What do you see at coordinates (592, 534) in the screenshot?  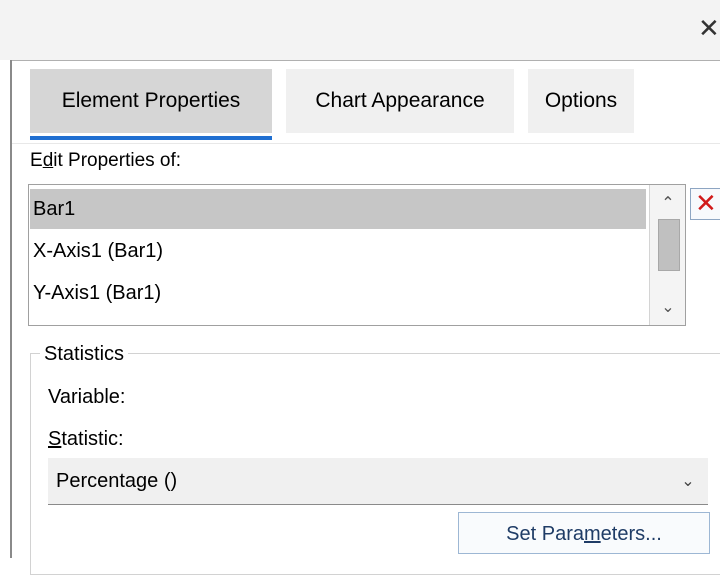 I see `set-params-mnemonic: m` at bounding box center [592, 534].